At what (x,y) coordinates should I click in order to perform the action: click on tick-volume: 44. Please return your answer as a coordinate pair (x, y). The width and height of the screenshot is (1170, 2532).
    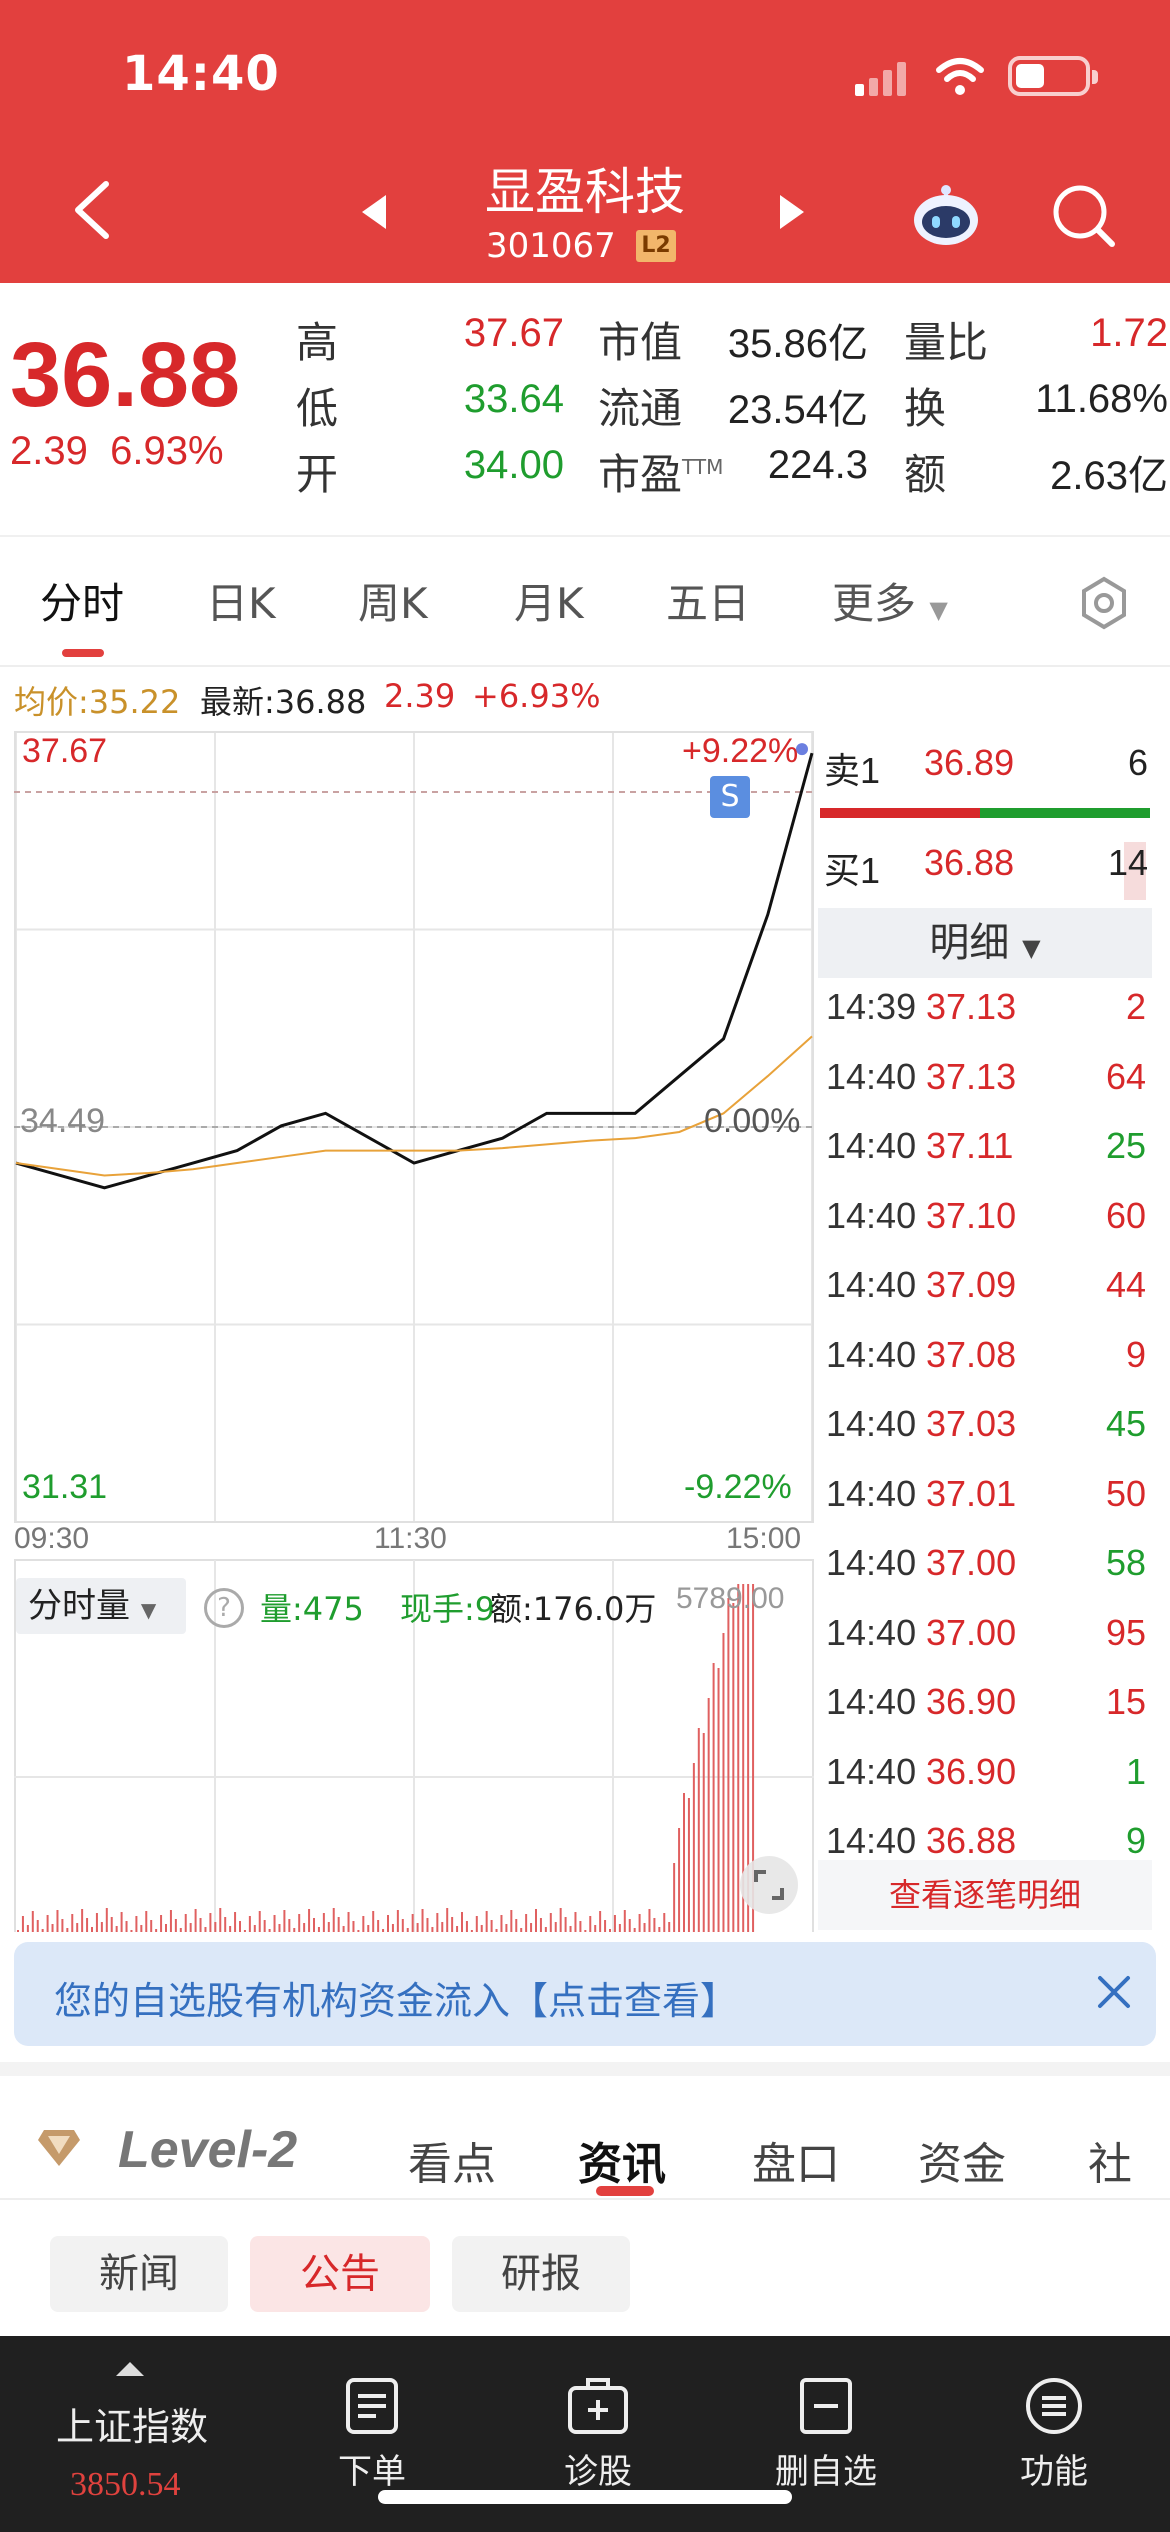
    Looking at the image, I should click on (1125, 1284).